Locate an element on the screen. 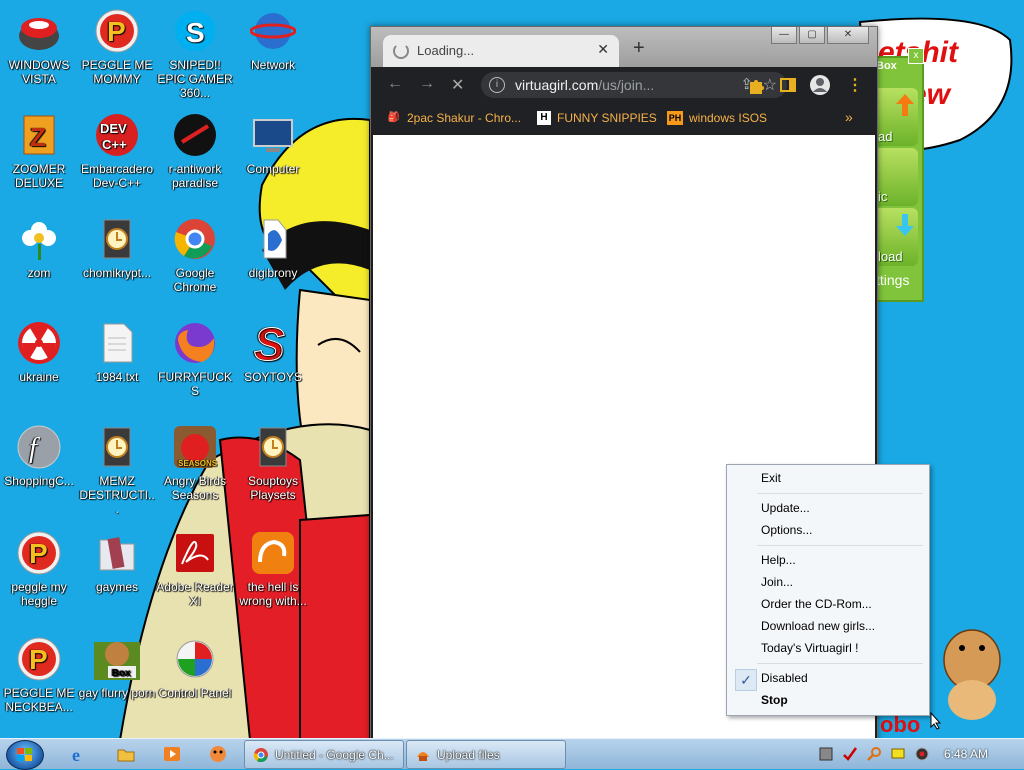 The width and height of the screenshot is (1024, 770). svg-text: DEV is located at coordinates (113, 128).